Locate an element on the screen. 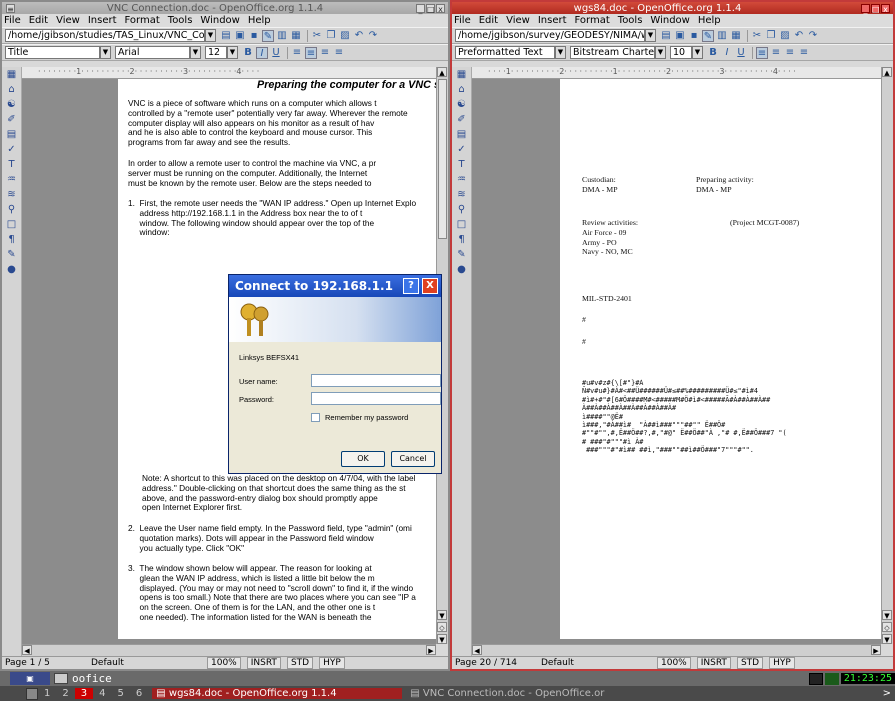  path-field: /home/jgibson/studies/TAS_Linux/VNC_Con is located at coordinates (105, 35).